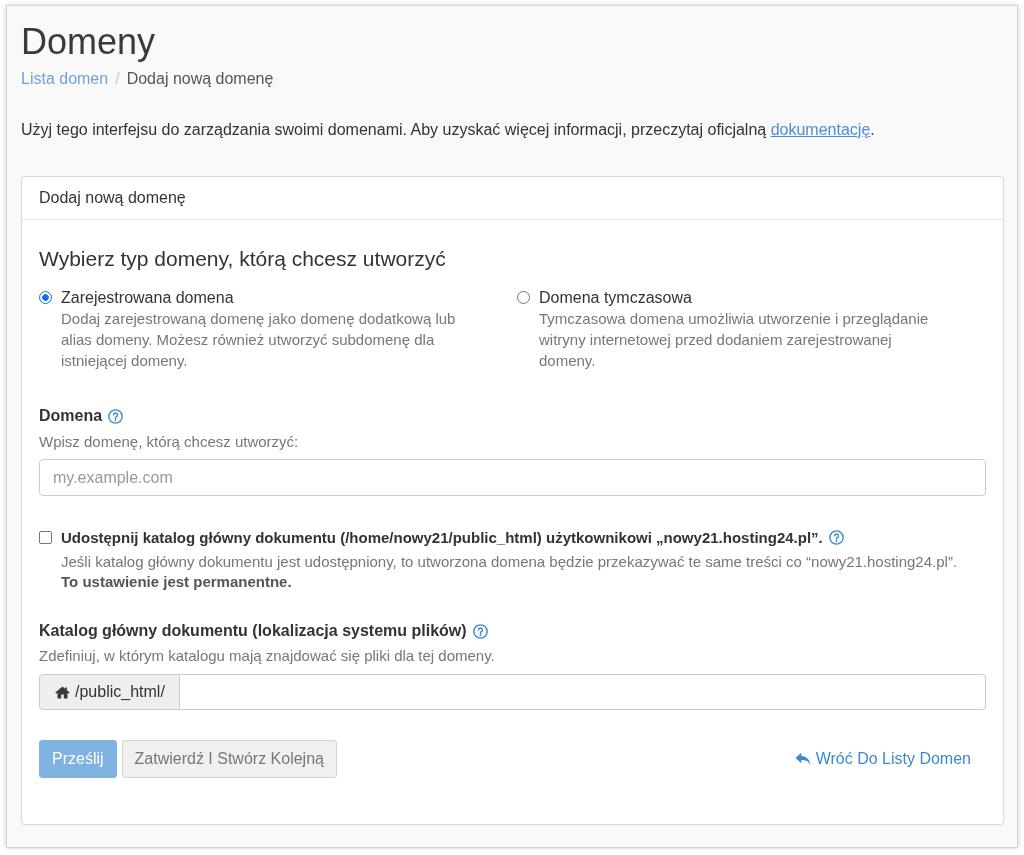 This screenshot has height=855, width=1024. I want to click on field-hint: Wpisz domenę, którą chcesz utworzyć:, so click(169, 442).